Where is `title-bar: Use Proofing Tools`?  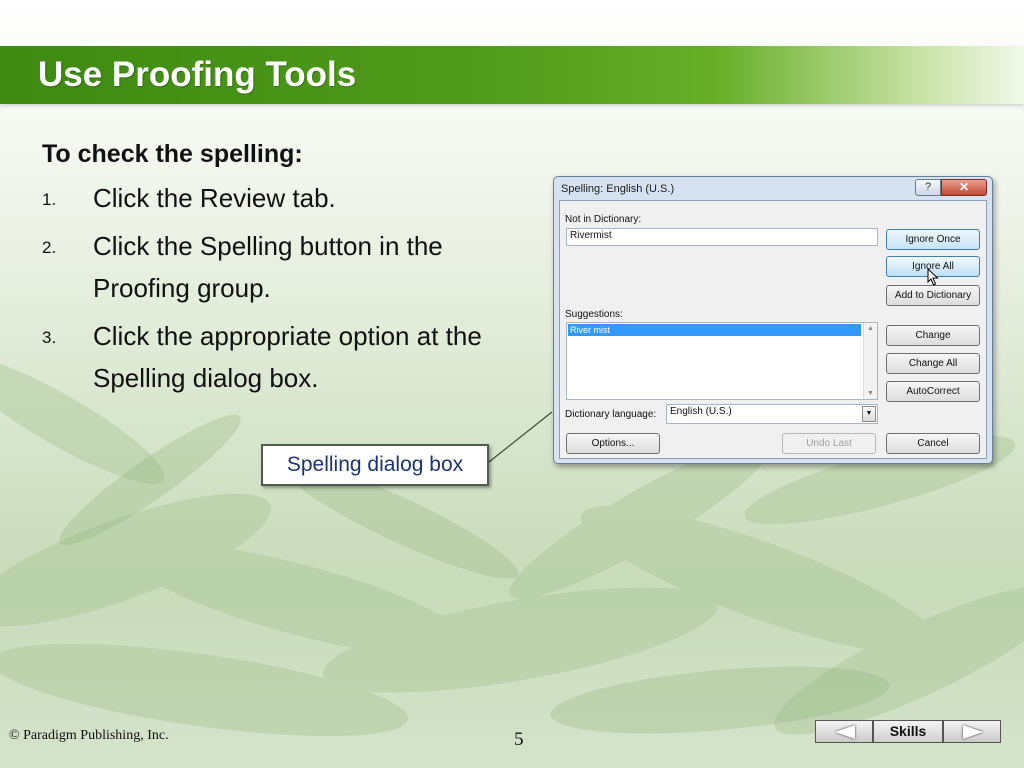
title-bar: Use Proofing Tools is located at coordinates (512, 75).